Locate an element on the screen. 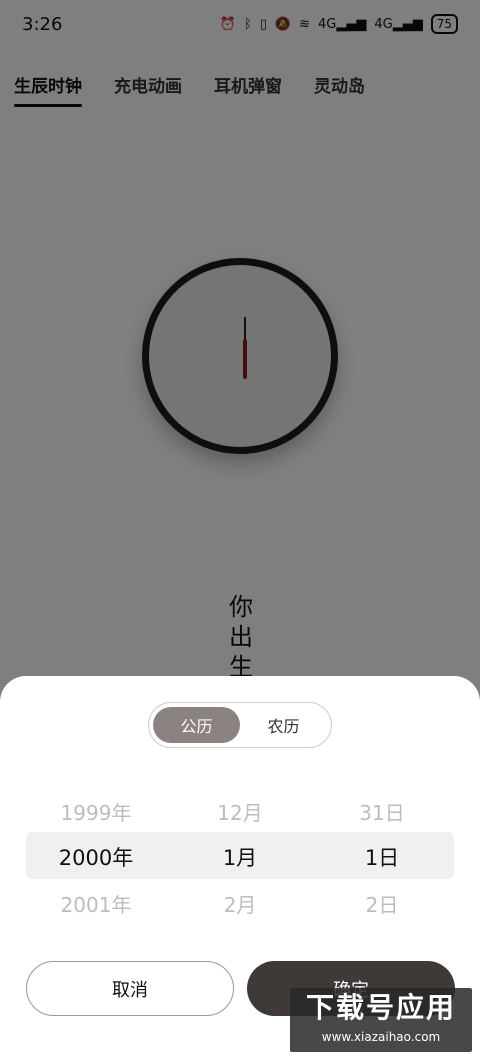 The width and height of the screenshot is (480, 1058). year-wheel: 1999年 2000年 2001年 is located at coordinates (96, 858).